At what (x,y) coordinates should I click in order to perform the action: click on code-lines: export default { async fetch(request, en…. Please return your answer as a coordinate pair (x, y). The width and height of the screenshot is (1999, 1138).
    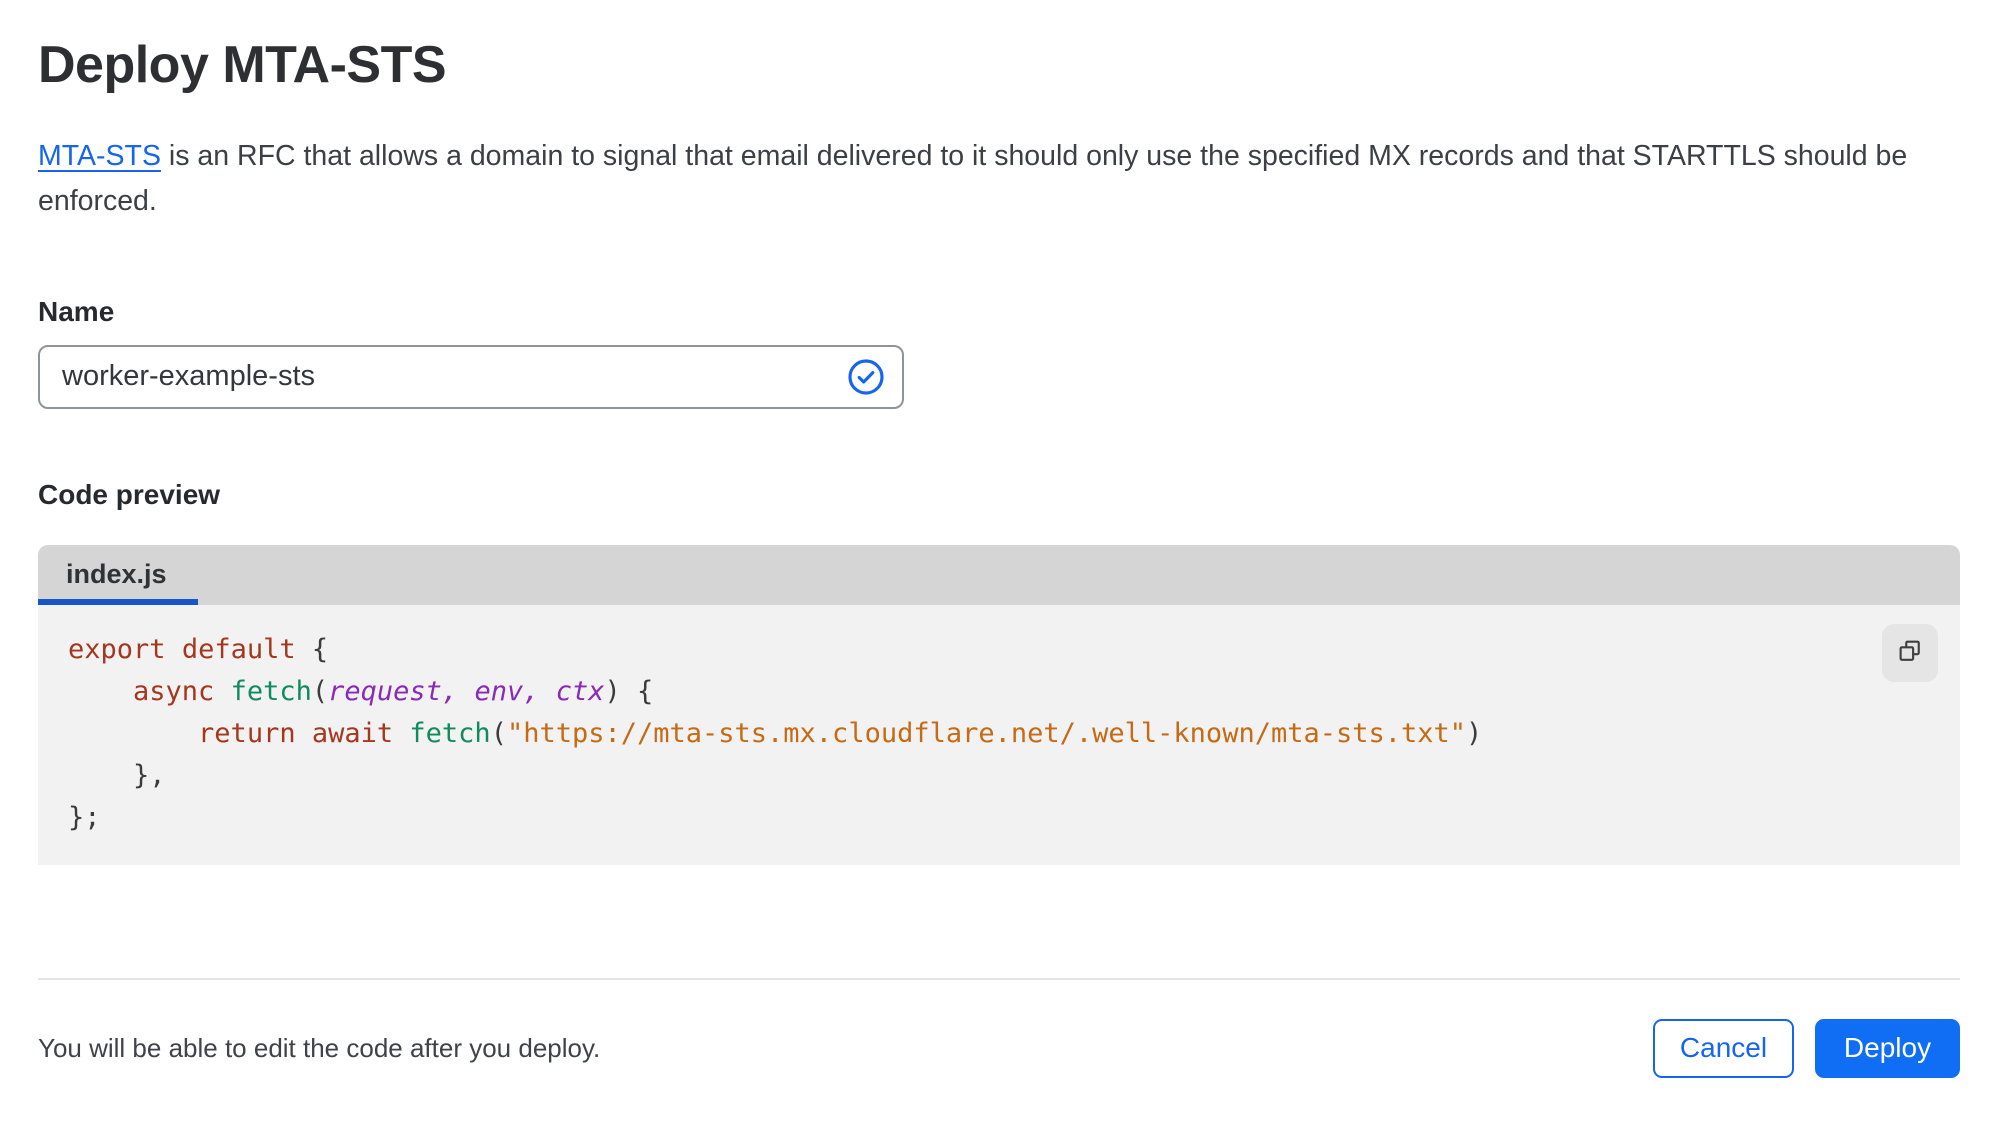
    Looking at the image, I should click on (775, 733).